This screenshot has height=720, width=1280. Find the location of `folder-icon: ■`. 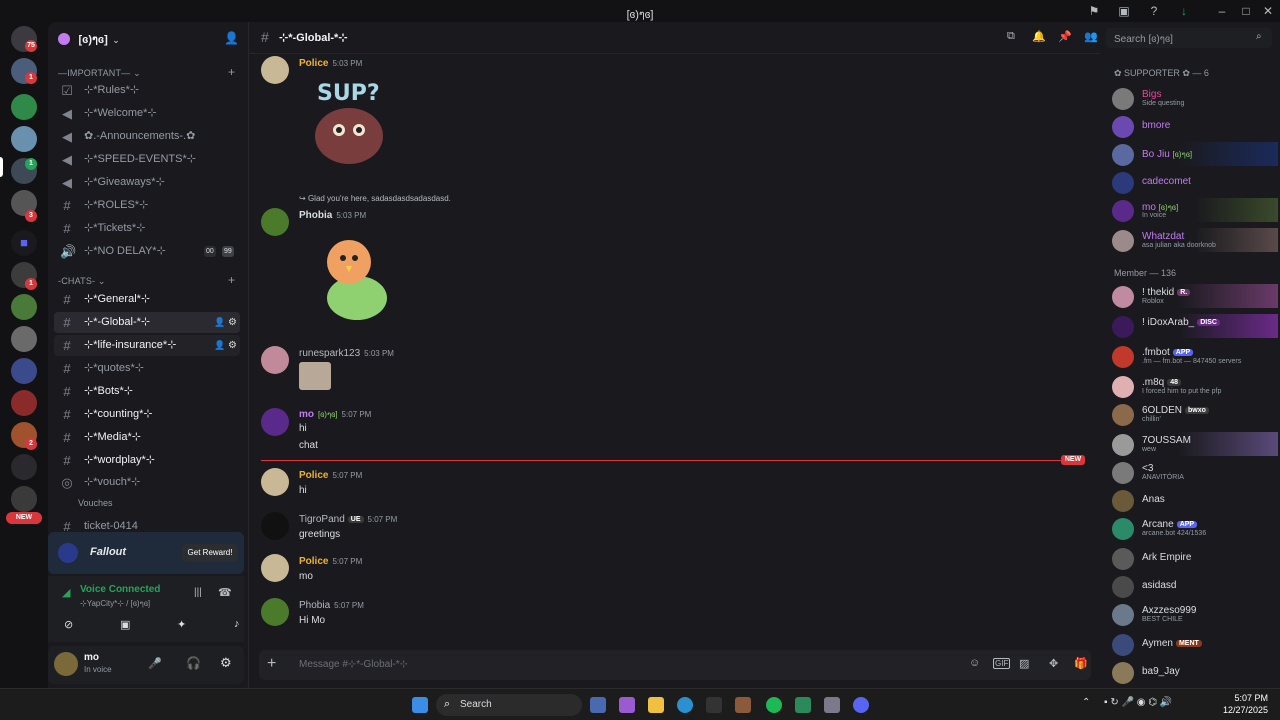

folder-icon: ■ is located at coordinates (24, 243).